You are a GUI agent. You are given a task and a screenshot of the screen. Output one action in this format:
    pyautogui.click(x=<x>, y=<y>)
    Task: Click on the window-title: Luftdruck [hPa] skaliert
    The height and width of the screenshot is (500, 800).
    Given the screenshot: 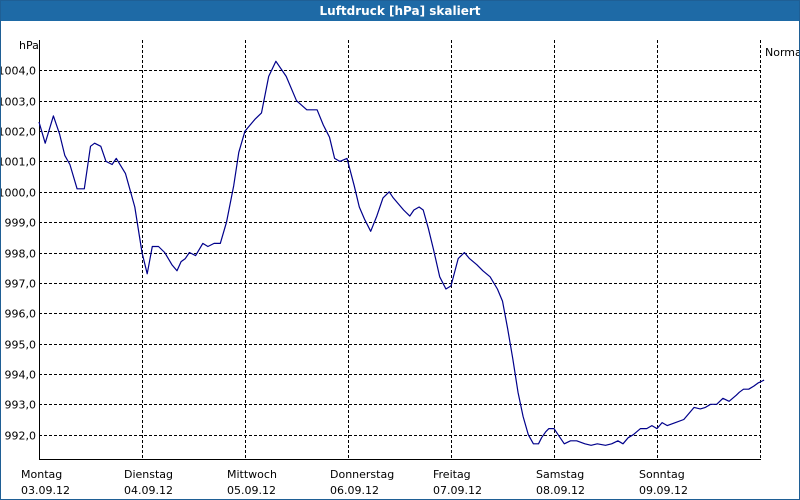 What is the action you would take?
    pyautogui.click(x=400, y=11)
    